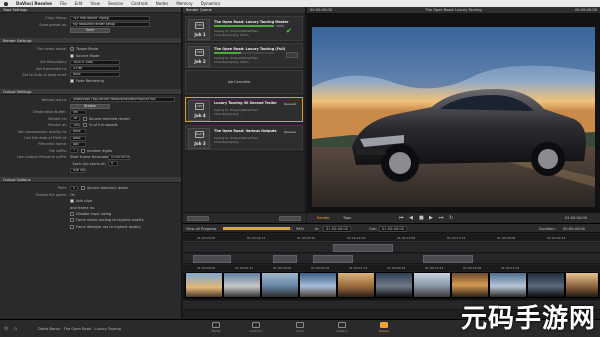  I want to click on add-job-button, so click(198, 218).